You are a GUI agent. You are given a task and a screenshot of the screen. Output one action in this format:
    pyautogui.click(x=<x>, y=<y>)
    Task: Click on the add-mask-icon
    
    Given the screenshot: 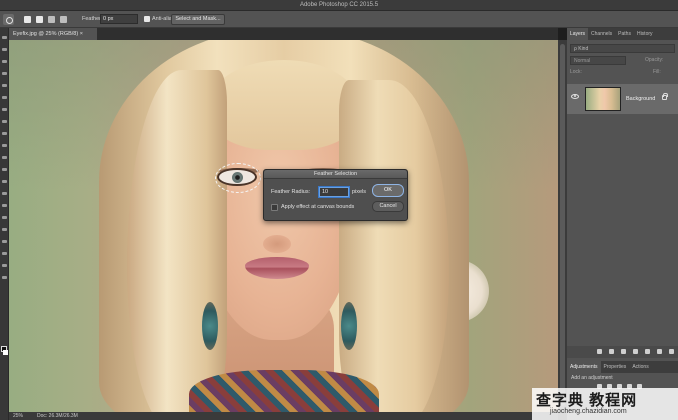 What is the action you would take?
    pyautogui.click(x=623, y=351)
    